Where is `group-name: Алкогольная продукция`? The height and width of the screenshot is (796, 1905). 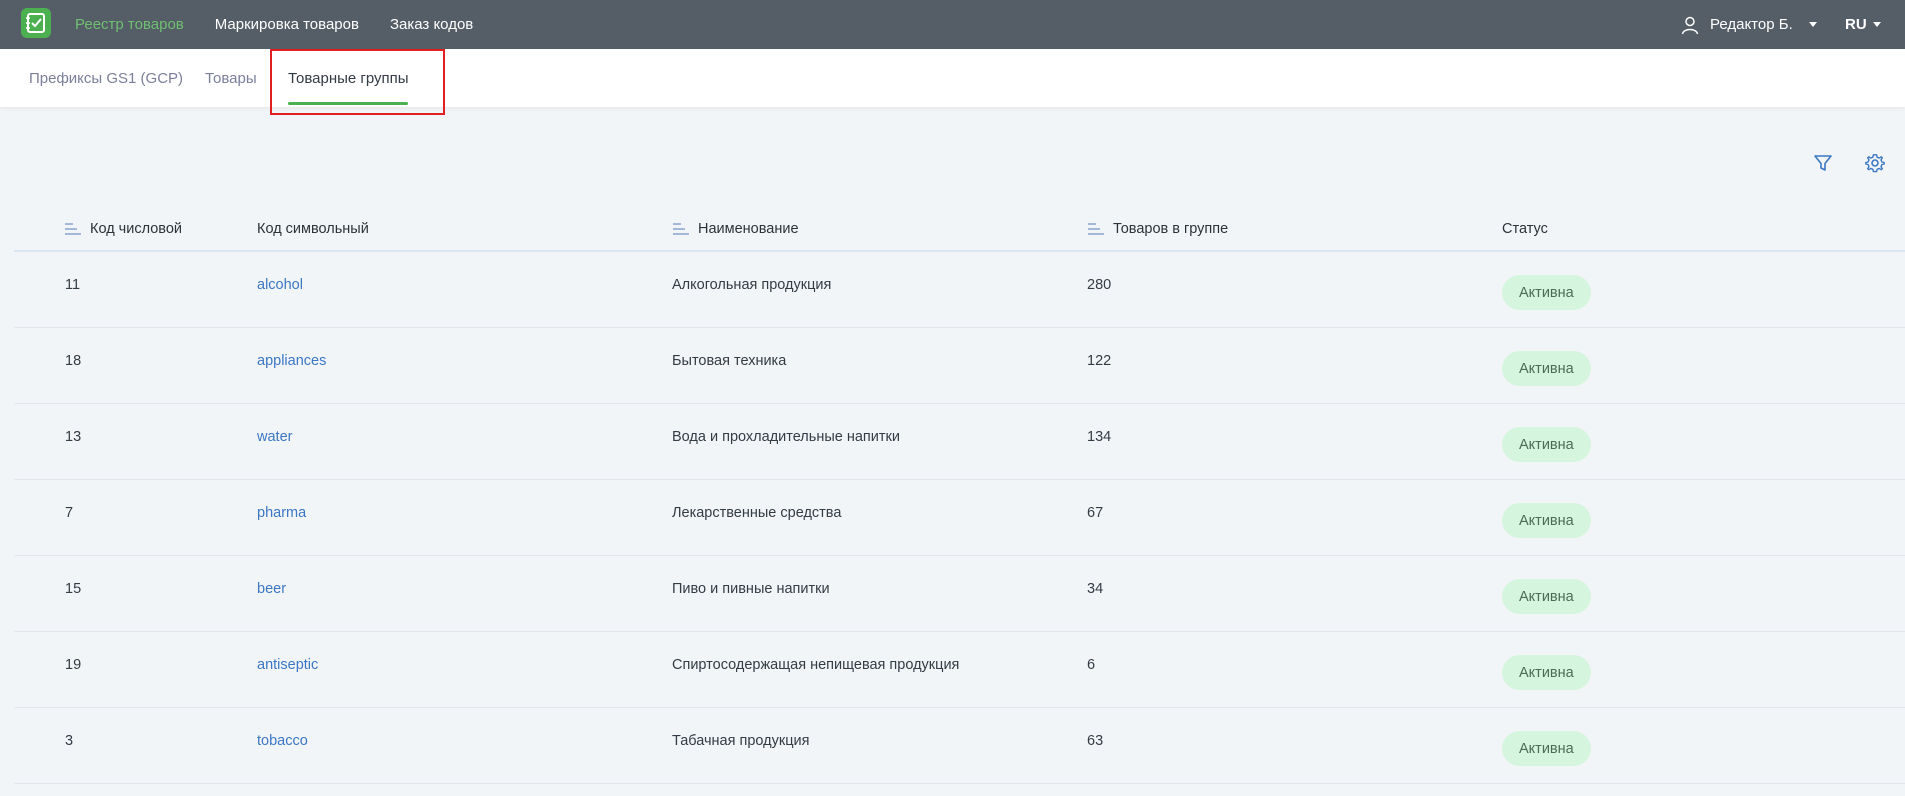
group-name: Алкогольная продукция is located at coordinates (752, 285).